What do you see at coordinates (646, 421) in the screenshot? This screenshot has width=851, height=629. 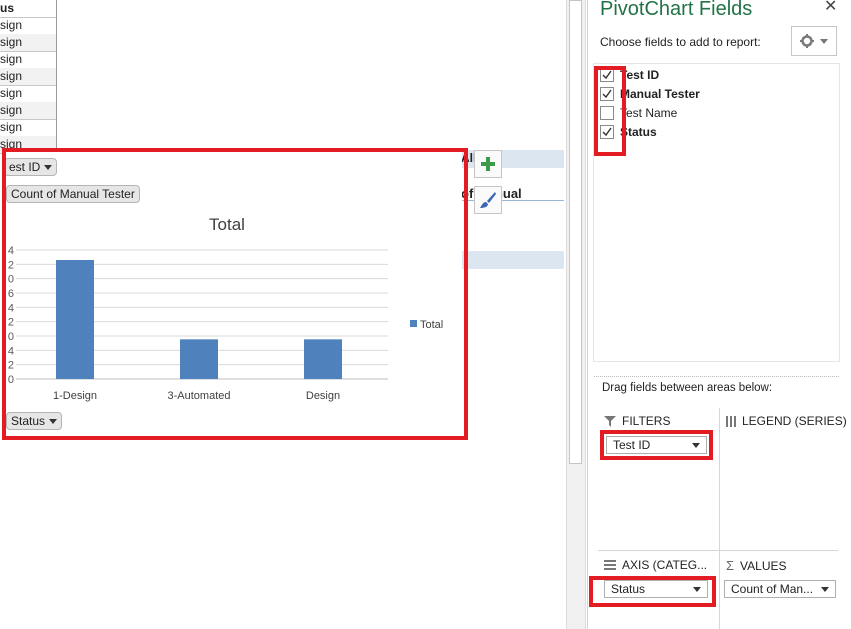 I see `filters-label: FILTERS` at bounding box center [646, 421].